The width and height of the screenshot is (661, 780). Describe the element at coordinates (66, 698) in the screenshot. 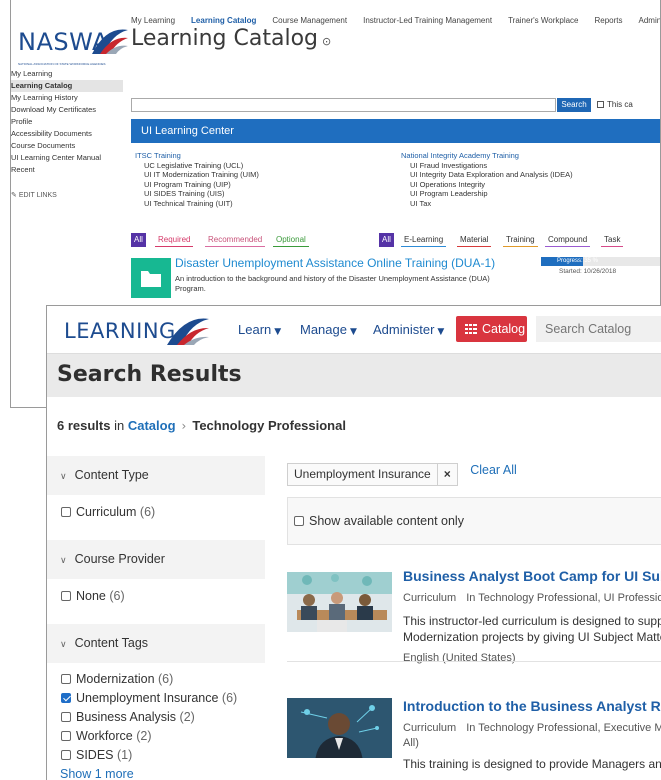

I see `checkbox-checked-icon` at that location.